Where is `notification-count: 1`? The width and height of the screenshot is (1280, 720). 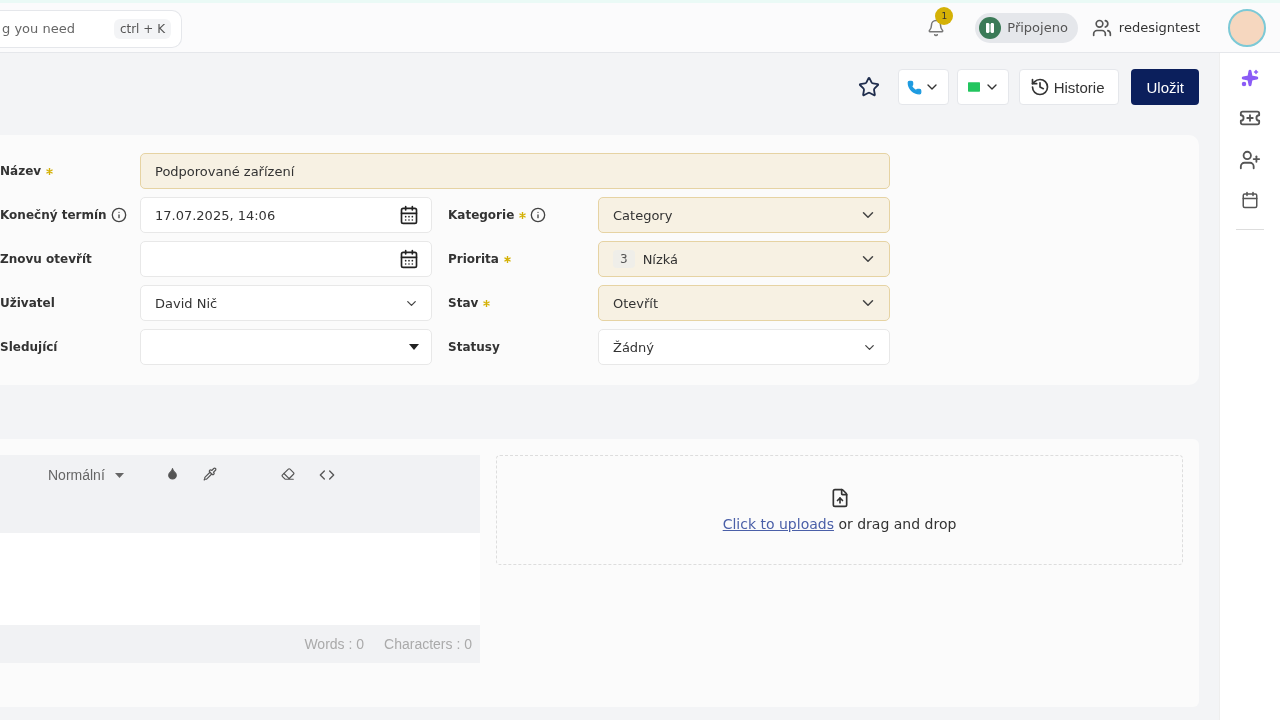
notification-count: 1 is located at coordinates (944, 15).